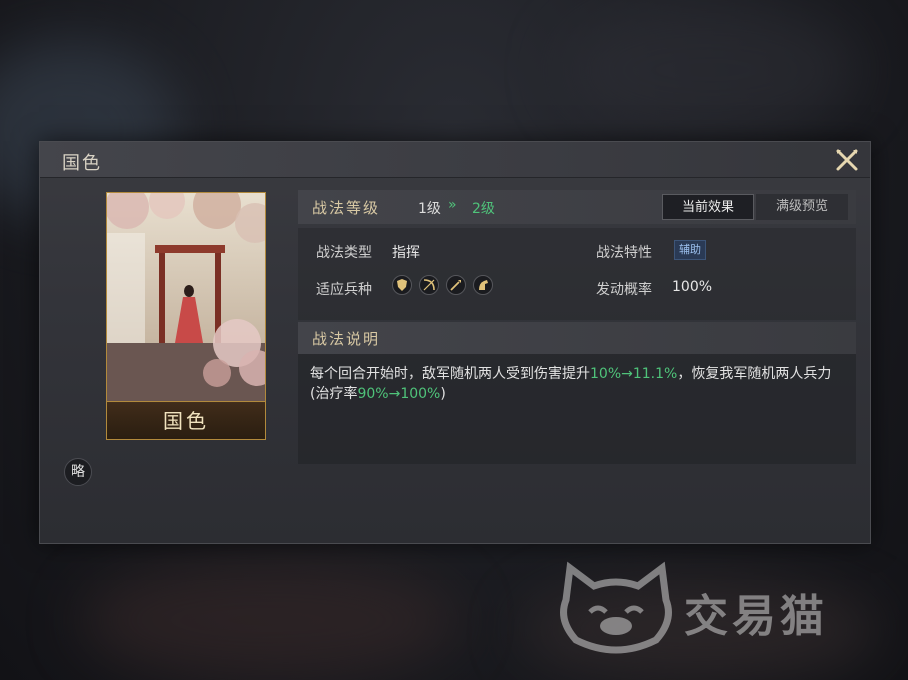 The height and width of the screenshot is (680, 908). Describe the element at coordinates (624, 253) in the screenshot. I see `trait-label: 战法特性` at that location.